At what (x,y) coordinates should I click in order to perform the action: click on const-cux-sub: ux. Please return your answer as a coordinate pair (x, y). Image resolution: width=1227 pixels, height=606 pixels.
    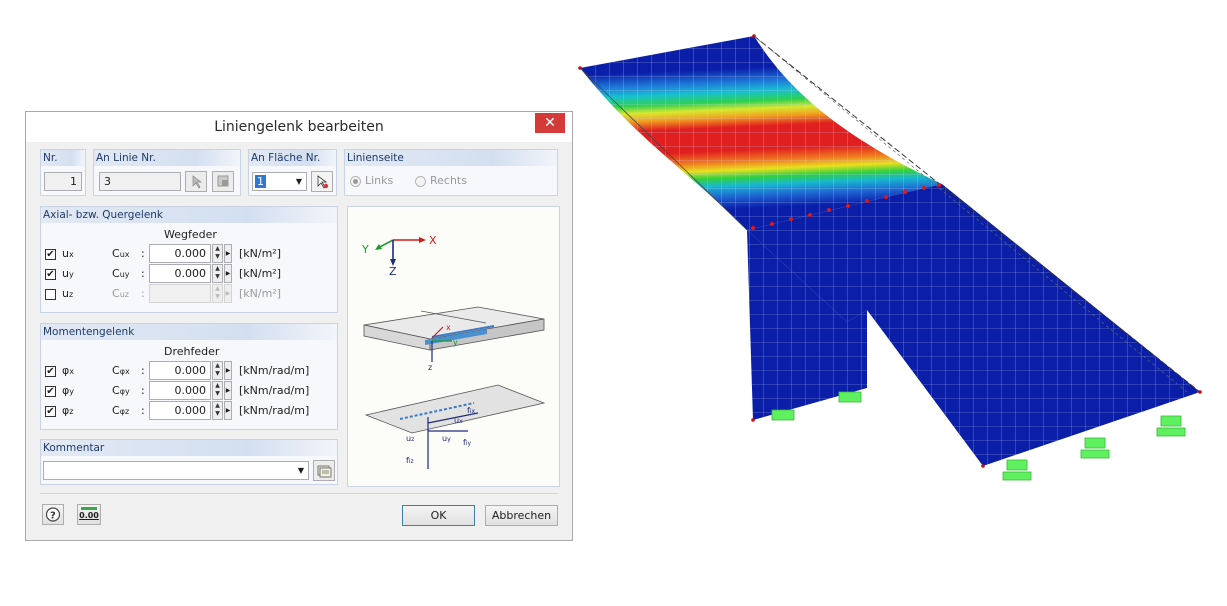
    Looking at the image, I should click on (124, 254).